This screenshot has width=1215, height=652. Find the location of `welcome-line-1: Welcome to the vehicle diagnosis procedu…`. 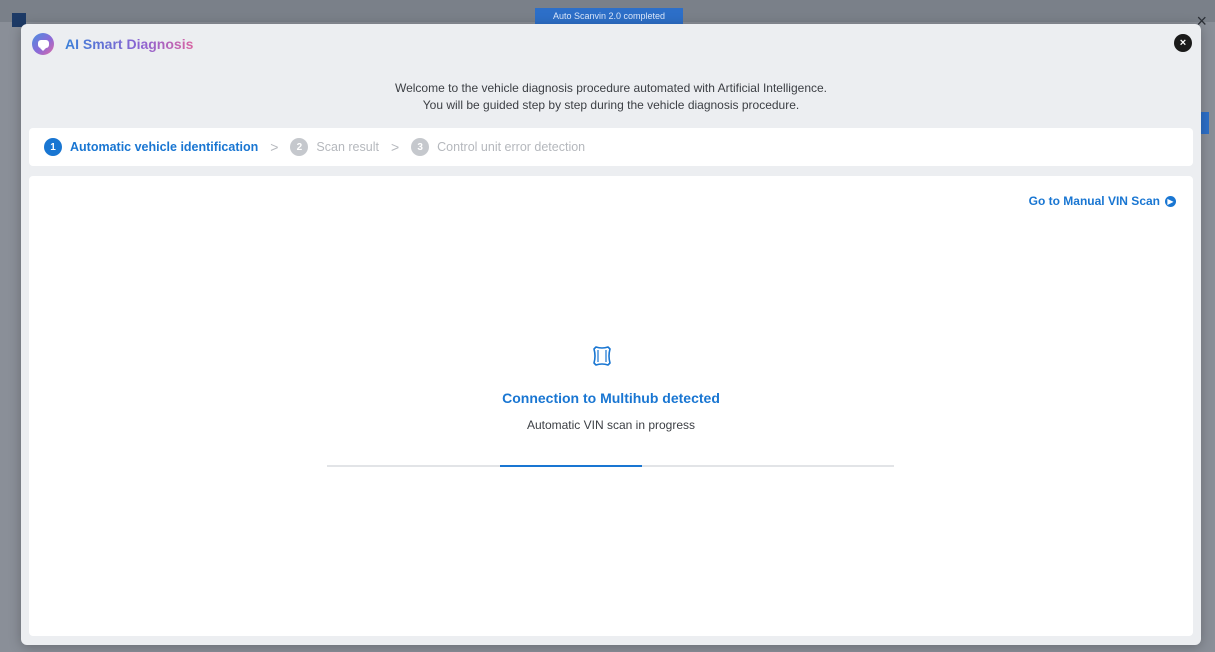

welcome-line-1: Welcome to the vehicle diagnosis procedu… is located at coordinates (610, 88).